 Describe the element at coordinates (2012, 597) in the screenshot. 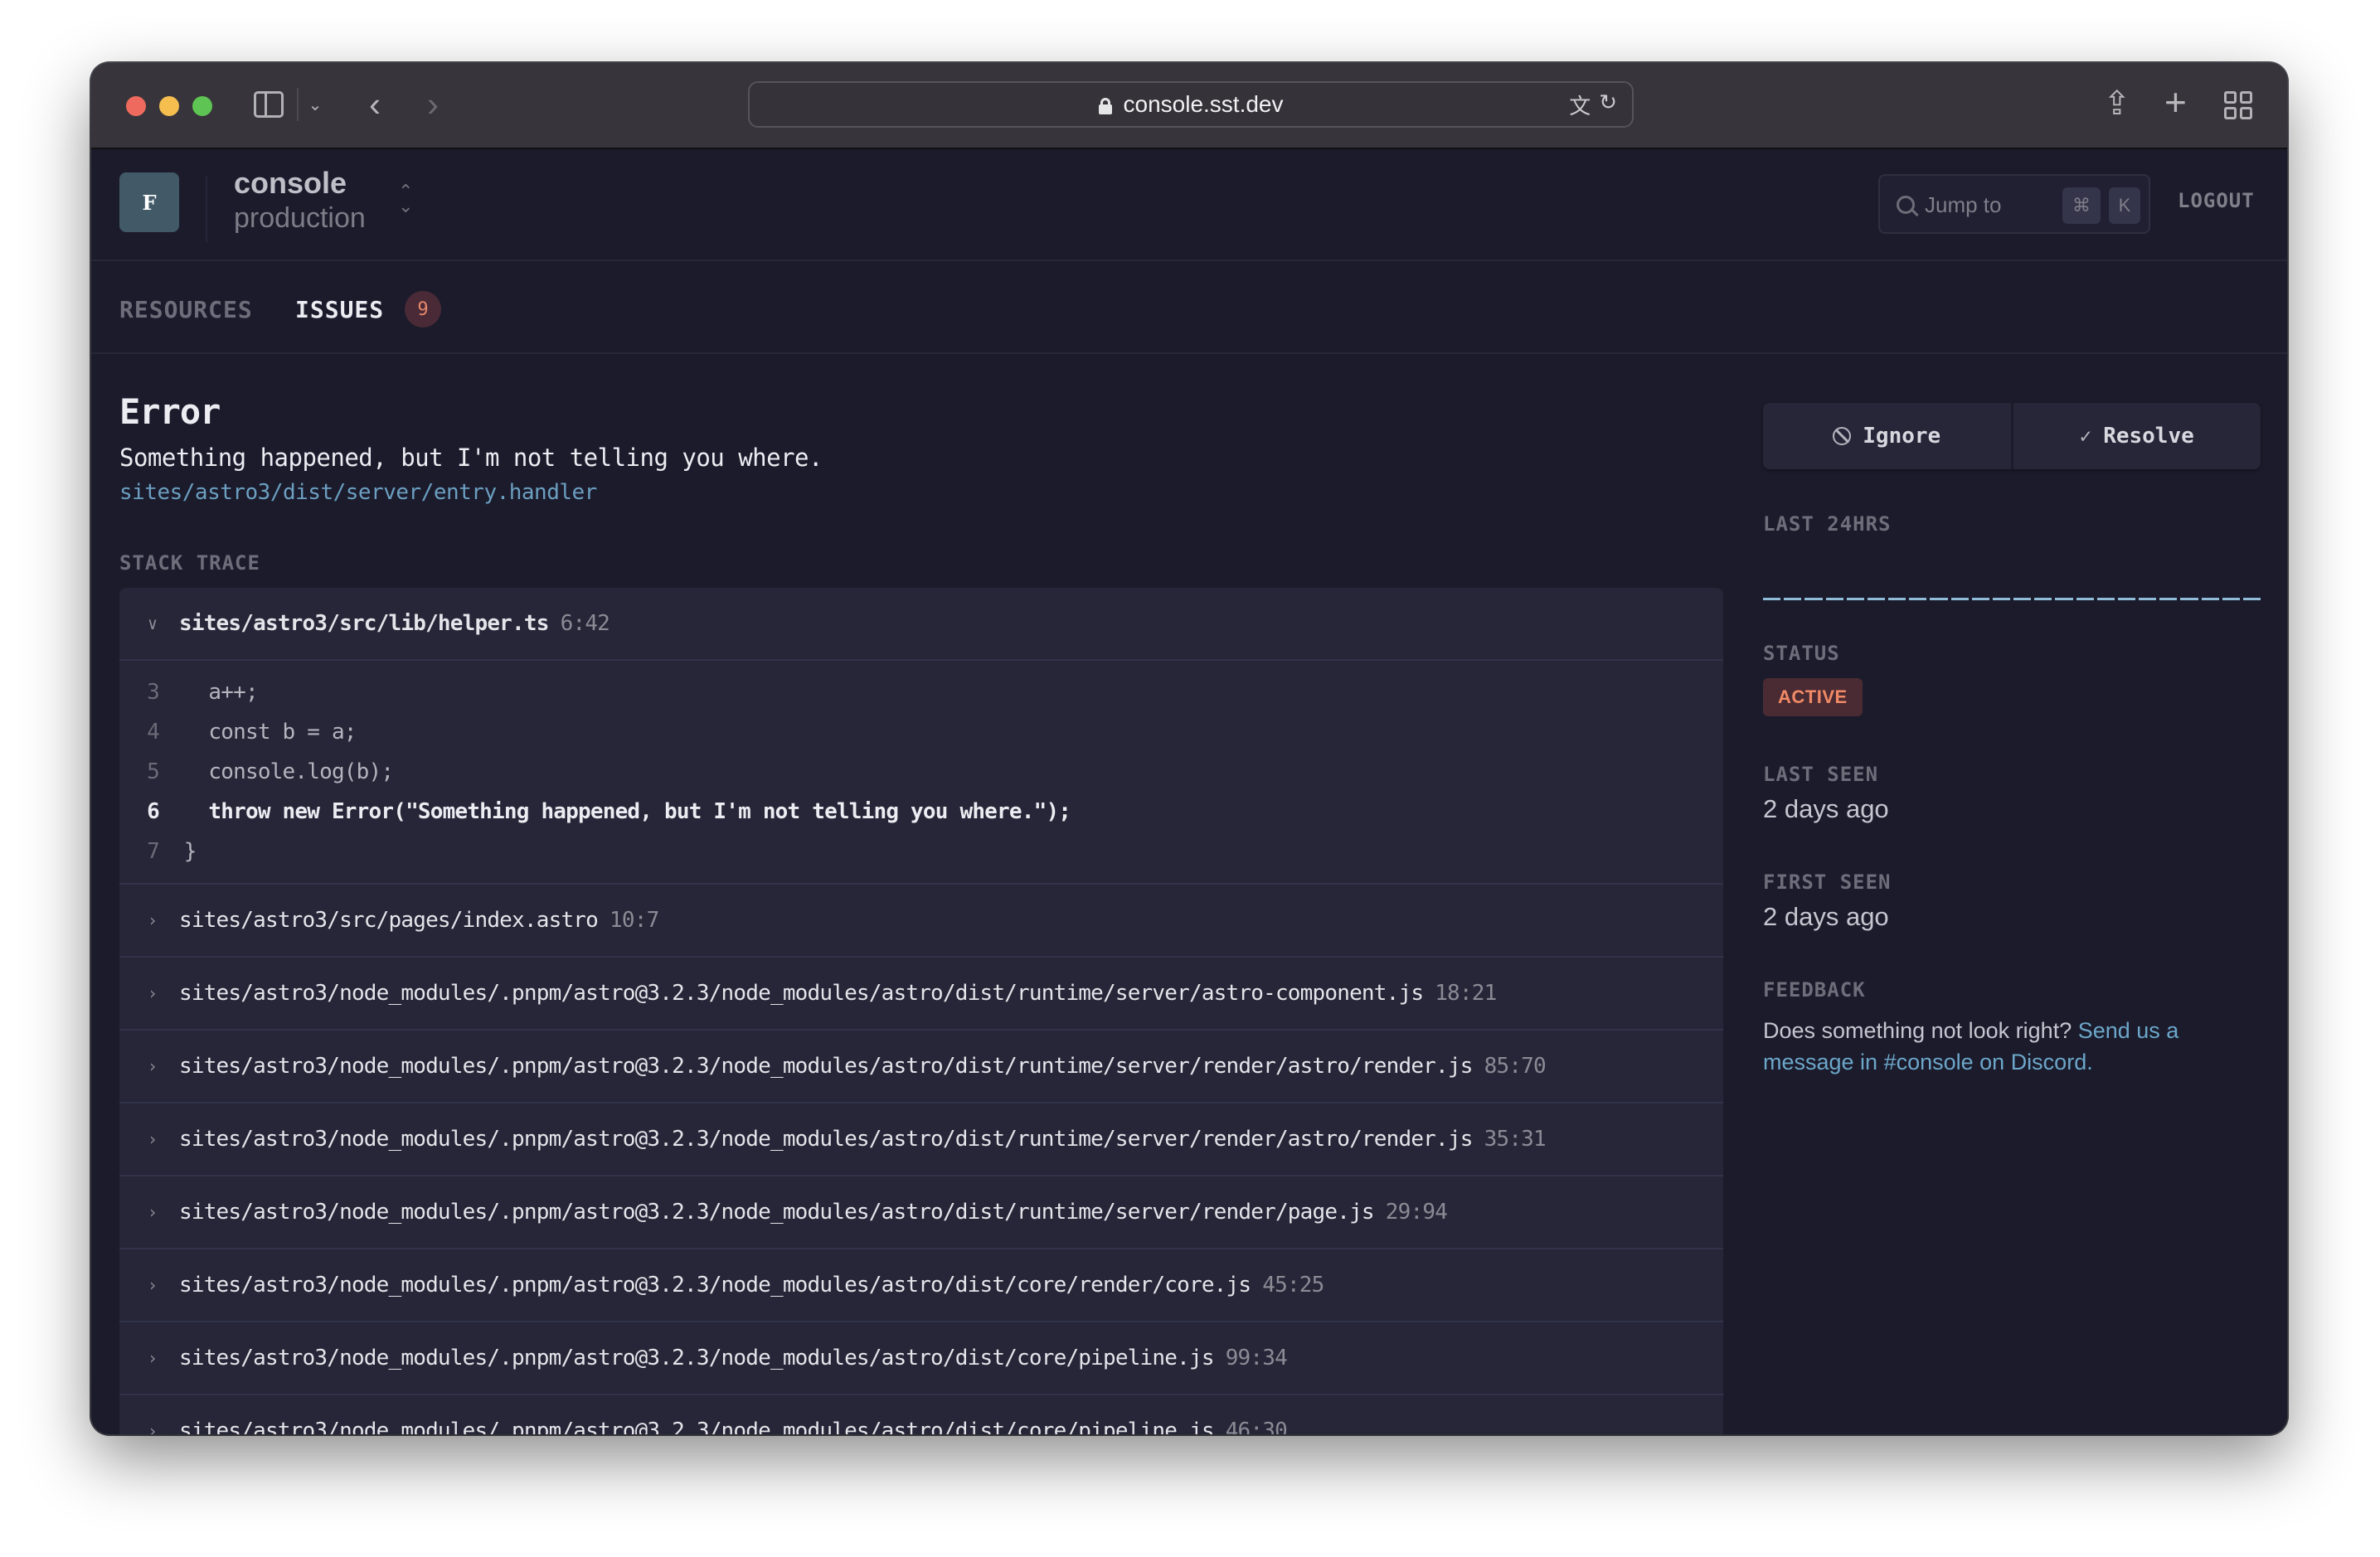

I see `last-24hrs-chart` at that location.